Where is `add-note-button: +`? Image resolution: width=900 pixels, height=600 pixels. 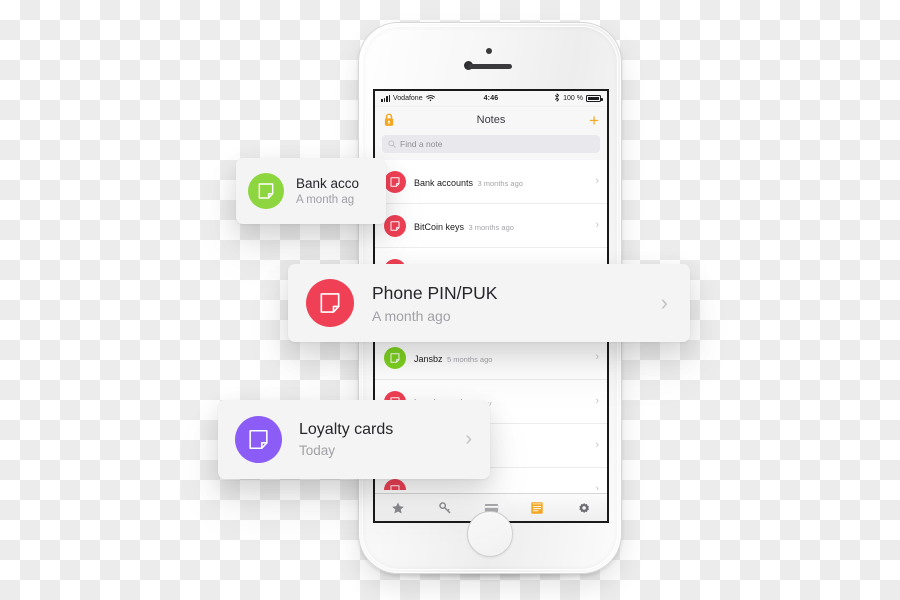
add-note-button: + is located at coordinates (594, 120).